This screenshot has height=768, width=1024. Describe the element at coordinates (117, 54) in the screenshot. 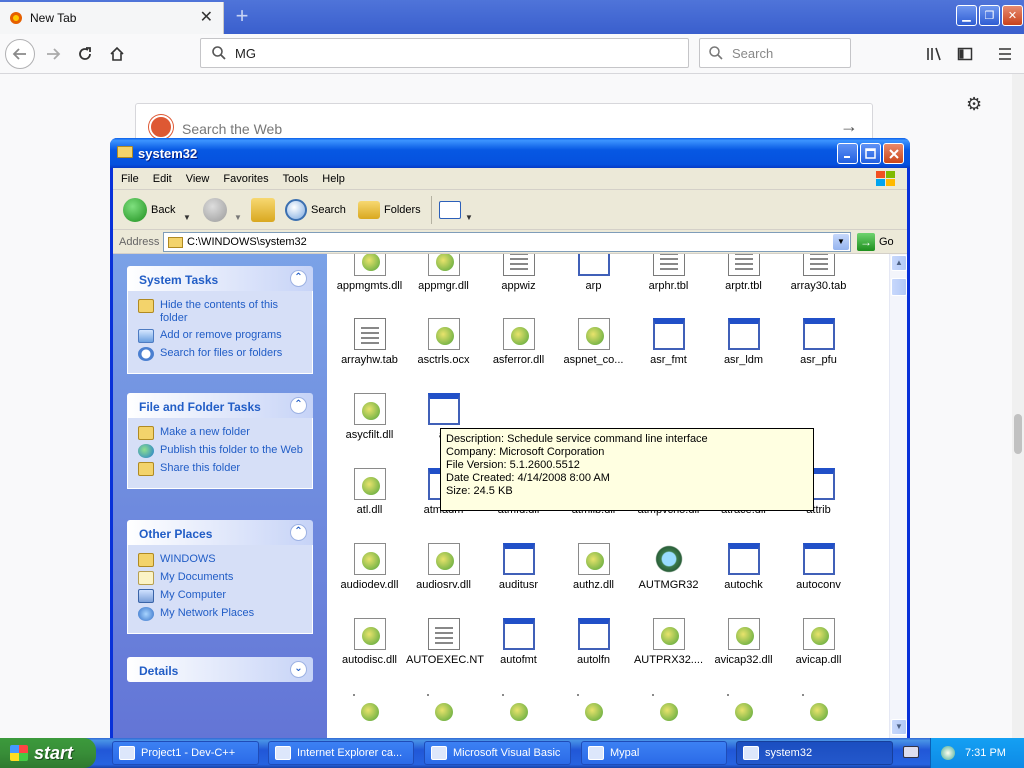

I see `home-button` at that location.